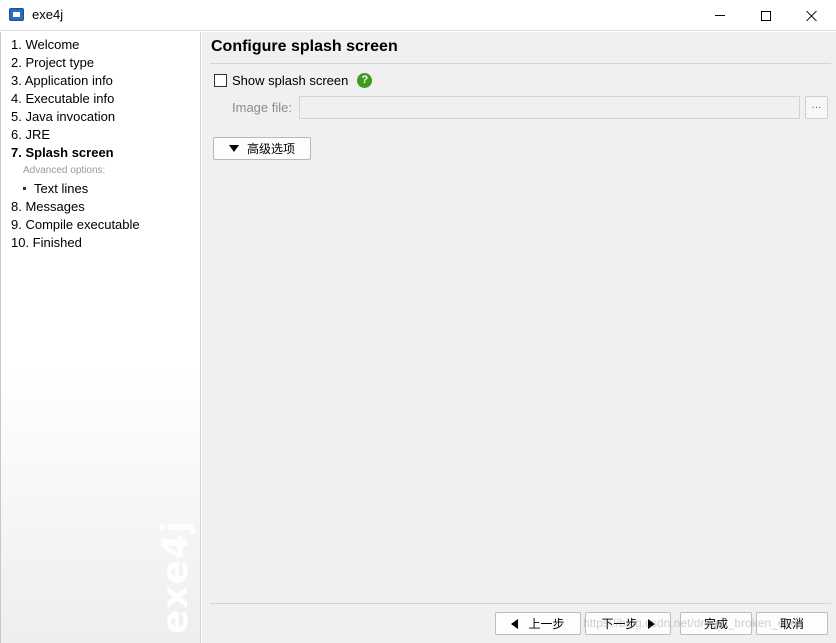 The image size is (836, 643). Describe the element at coordinates (520, 63) in the screenshot. I see `header-divider` at that location.